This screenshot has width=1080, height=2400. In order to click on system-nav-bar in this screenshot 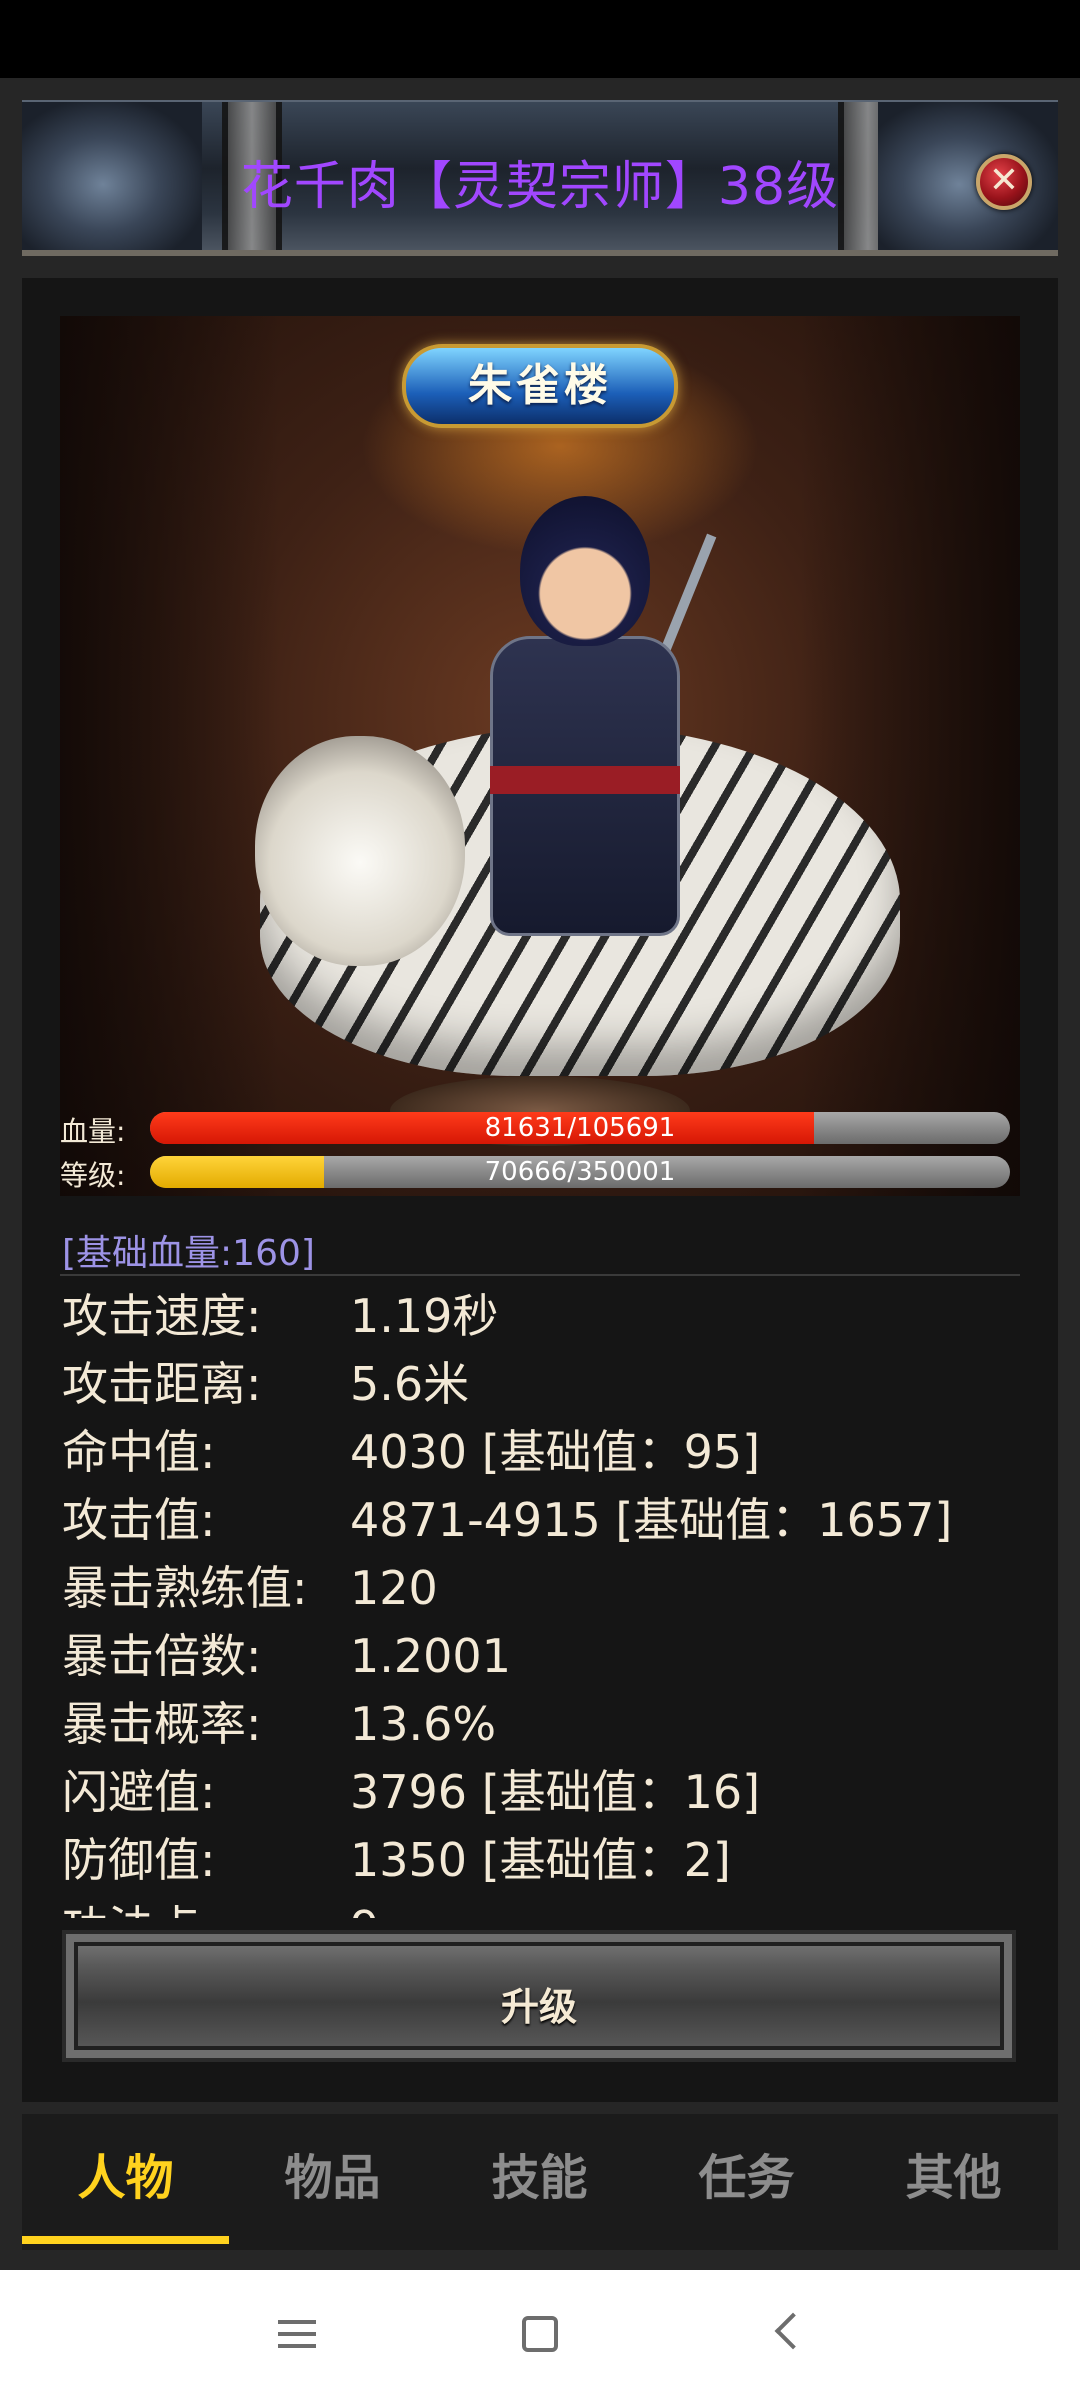, I will do `click(540, 2335)`.